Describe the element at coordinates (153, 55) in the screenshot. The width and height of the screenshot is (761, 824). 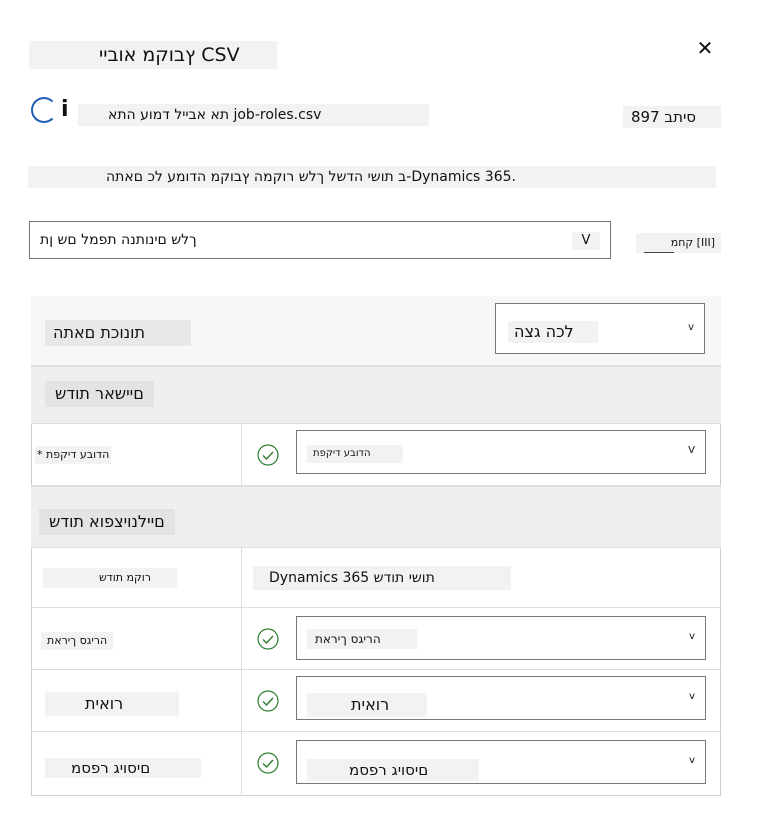
I see `dialog-title: ץבוקמ אוביי CSV` at that location.